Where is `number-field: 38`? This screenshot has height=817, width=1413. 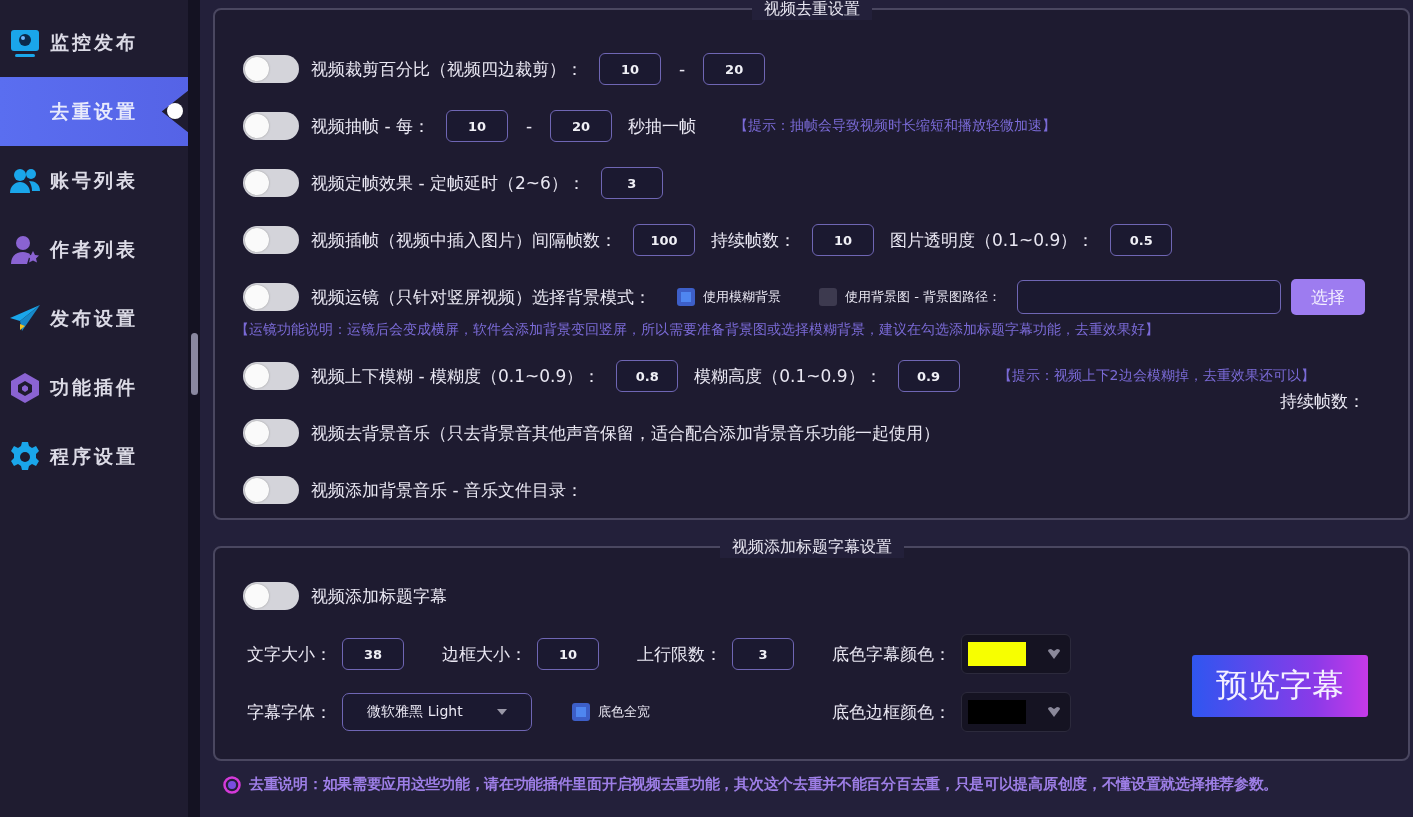 number-field: 38 is located at coordinates (373, 654).